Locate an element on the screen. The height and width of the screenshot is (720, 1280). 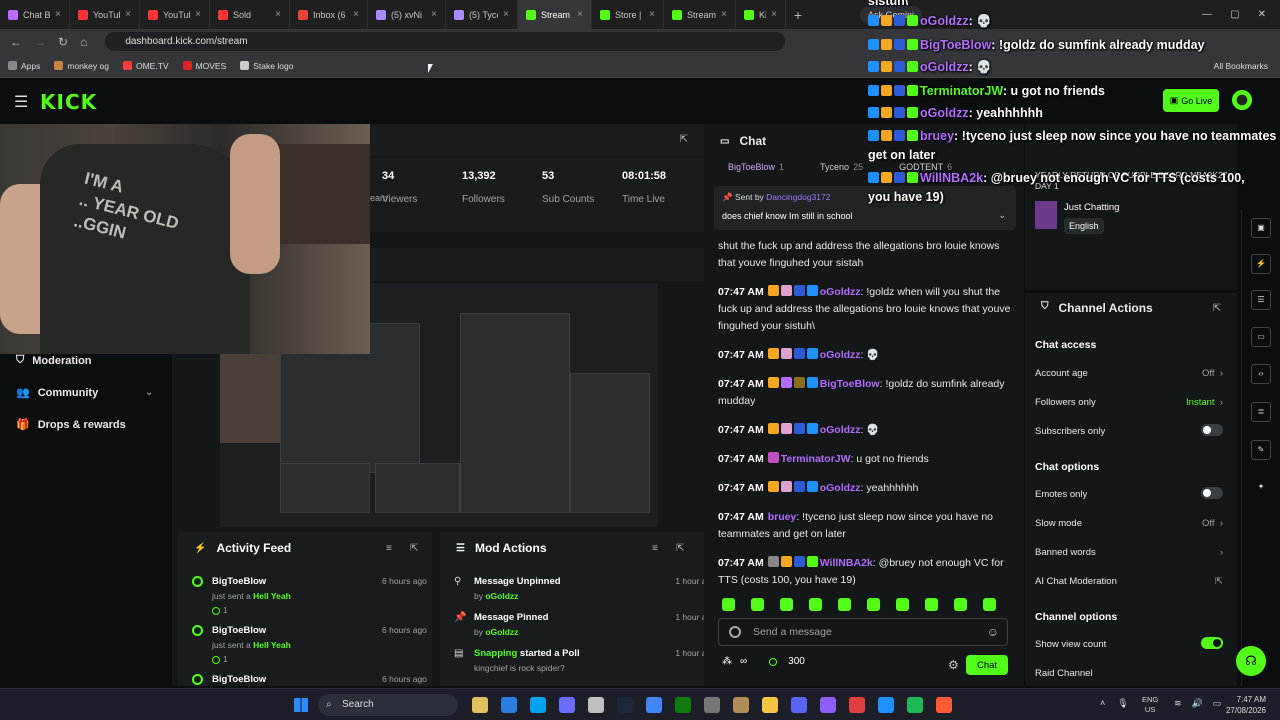
code-icon: ‹› is located at coordinates (1261, 374).